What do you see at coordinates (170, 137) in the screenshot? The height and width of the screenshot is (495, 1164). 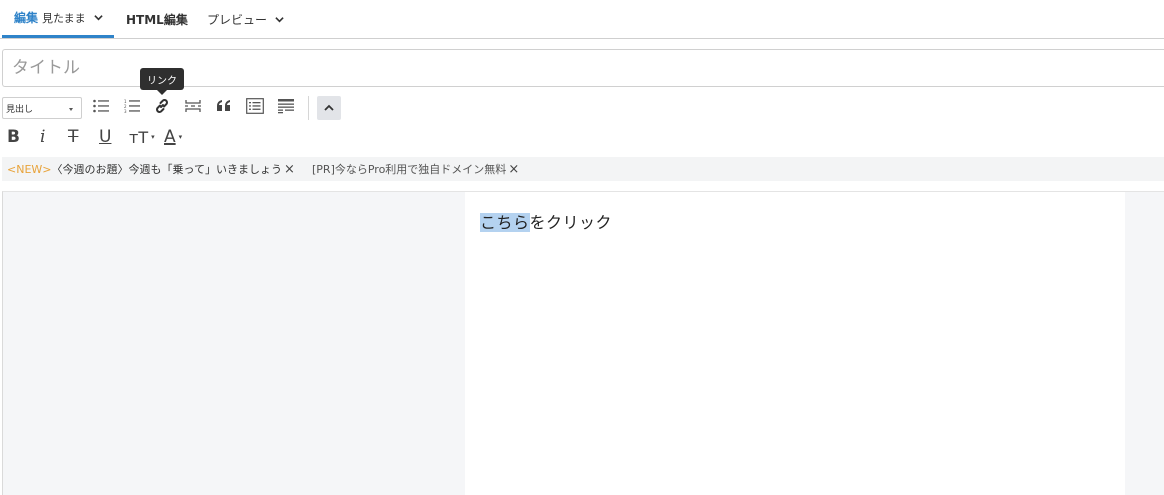 I see `text-color-icon: A` at bounding box center [170, 137].